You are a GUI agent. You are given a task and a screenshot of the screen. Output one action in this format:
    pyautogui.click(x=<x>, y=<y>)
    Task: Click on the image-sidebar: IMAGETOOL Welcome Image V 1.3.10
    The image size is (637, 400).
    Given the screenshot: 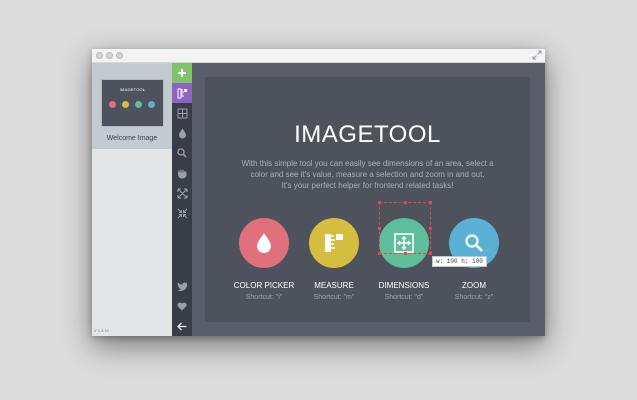 What is the action you would take?
    pyautogui.click(x=132, y=199)
    